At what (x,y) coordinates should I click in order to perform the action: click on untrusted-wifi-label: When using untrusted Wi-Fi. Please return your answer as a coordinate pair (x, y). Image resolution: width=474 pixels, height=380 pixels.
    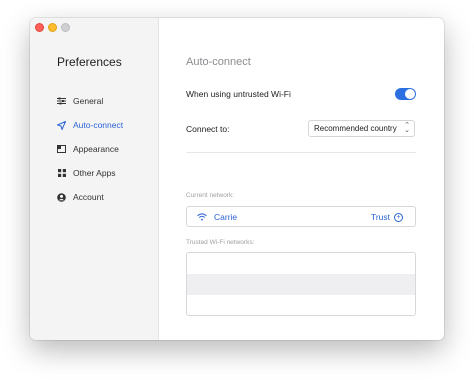
    Looking at the image, I should click on (238, 94).